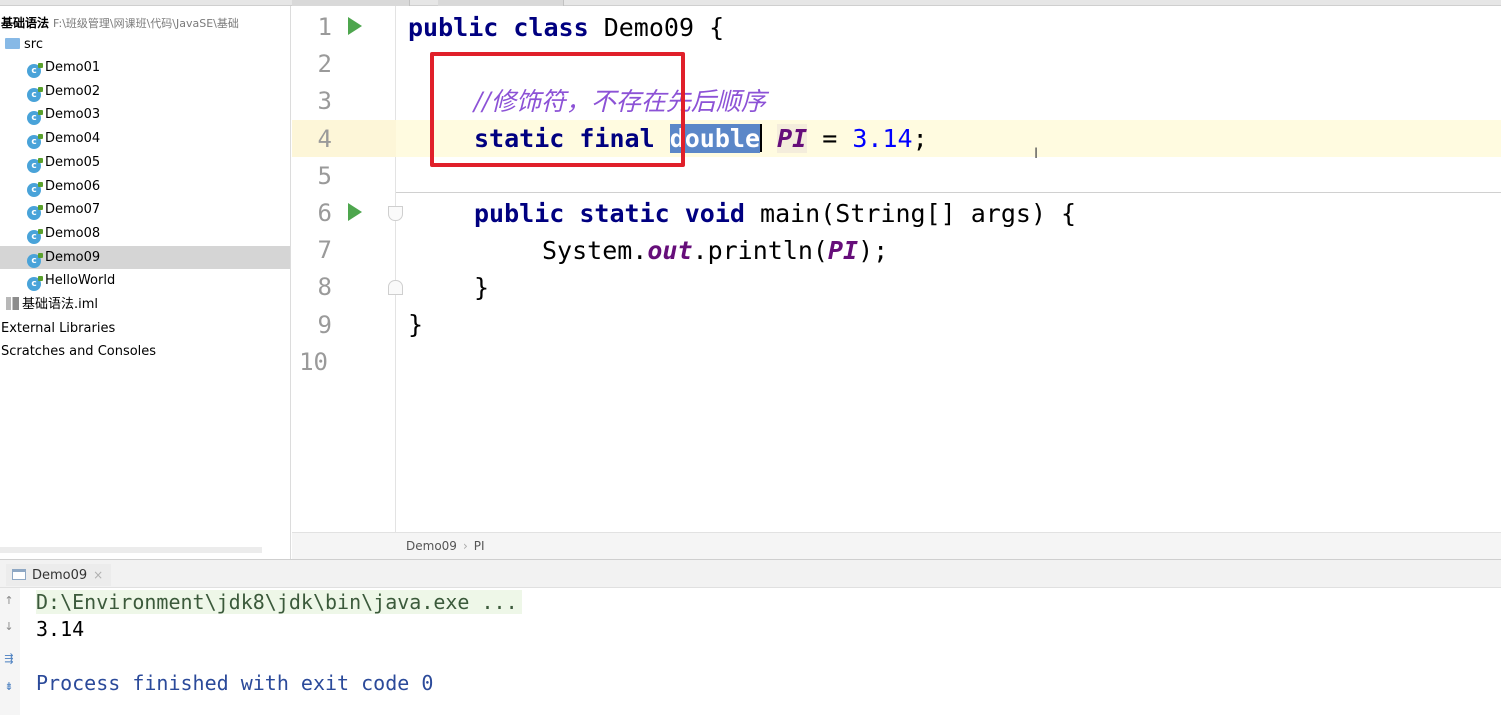 This screenshot has width=1501, height=715. Describe the element at coordinates (235, 683) in the screenshot. I see `console-line-exit: Process finished with exit code 0` at that location.